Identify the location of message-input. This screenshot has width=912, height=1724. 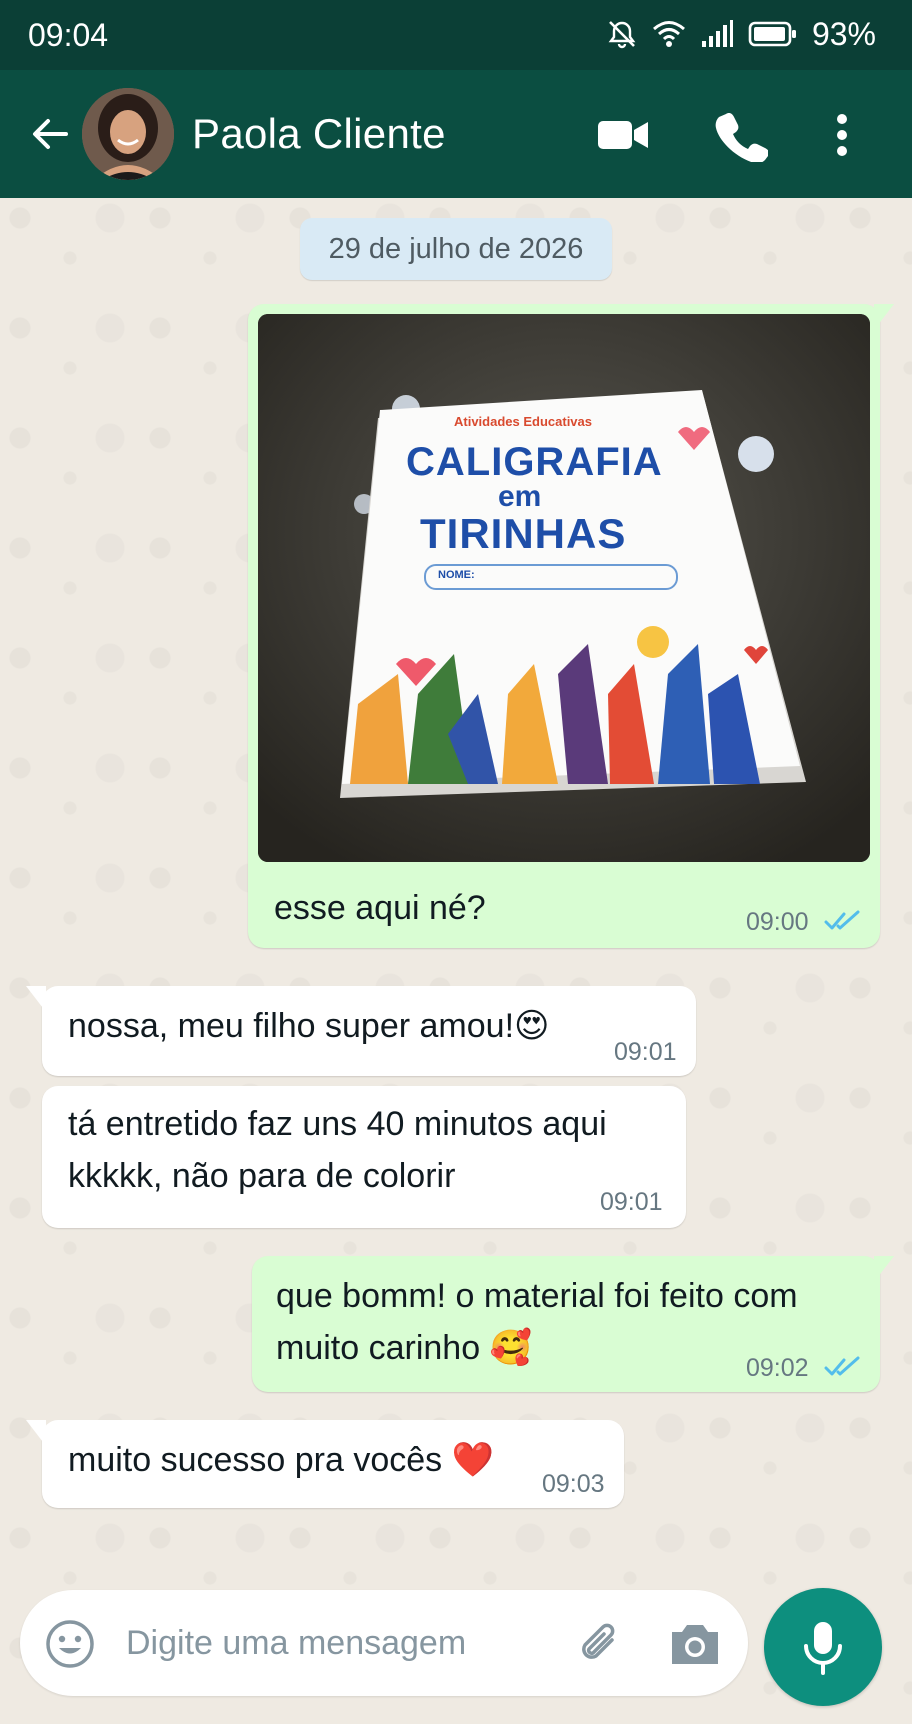
(346, 1643).